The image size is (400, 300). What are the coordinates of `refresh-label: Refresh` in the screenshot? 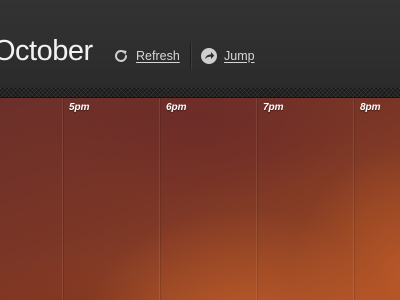 It's located at (158, 56).